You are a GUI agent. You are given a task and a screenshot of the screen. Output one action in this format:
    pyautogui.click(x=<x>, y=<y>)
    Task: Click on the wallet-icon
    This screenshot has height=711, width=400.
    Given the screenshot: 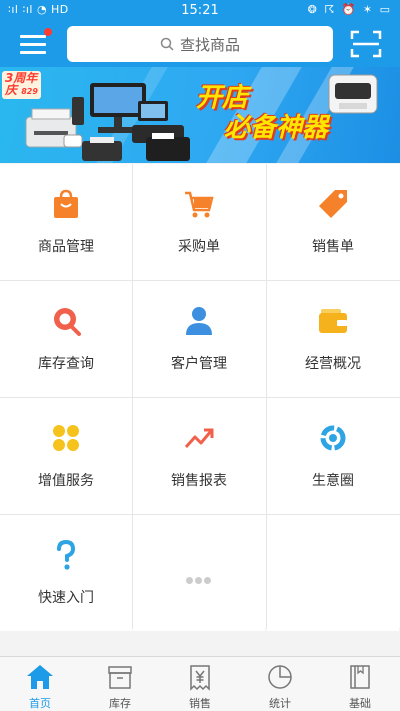 What is the action you would take?
    pyautogui.click(x=333, y=321)
    